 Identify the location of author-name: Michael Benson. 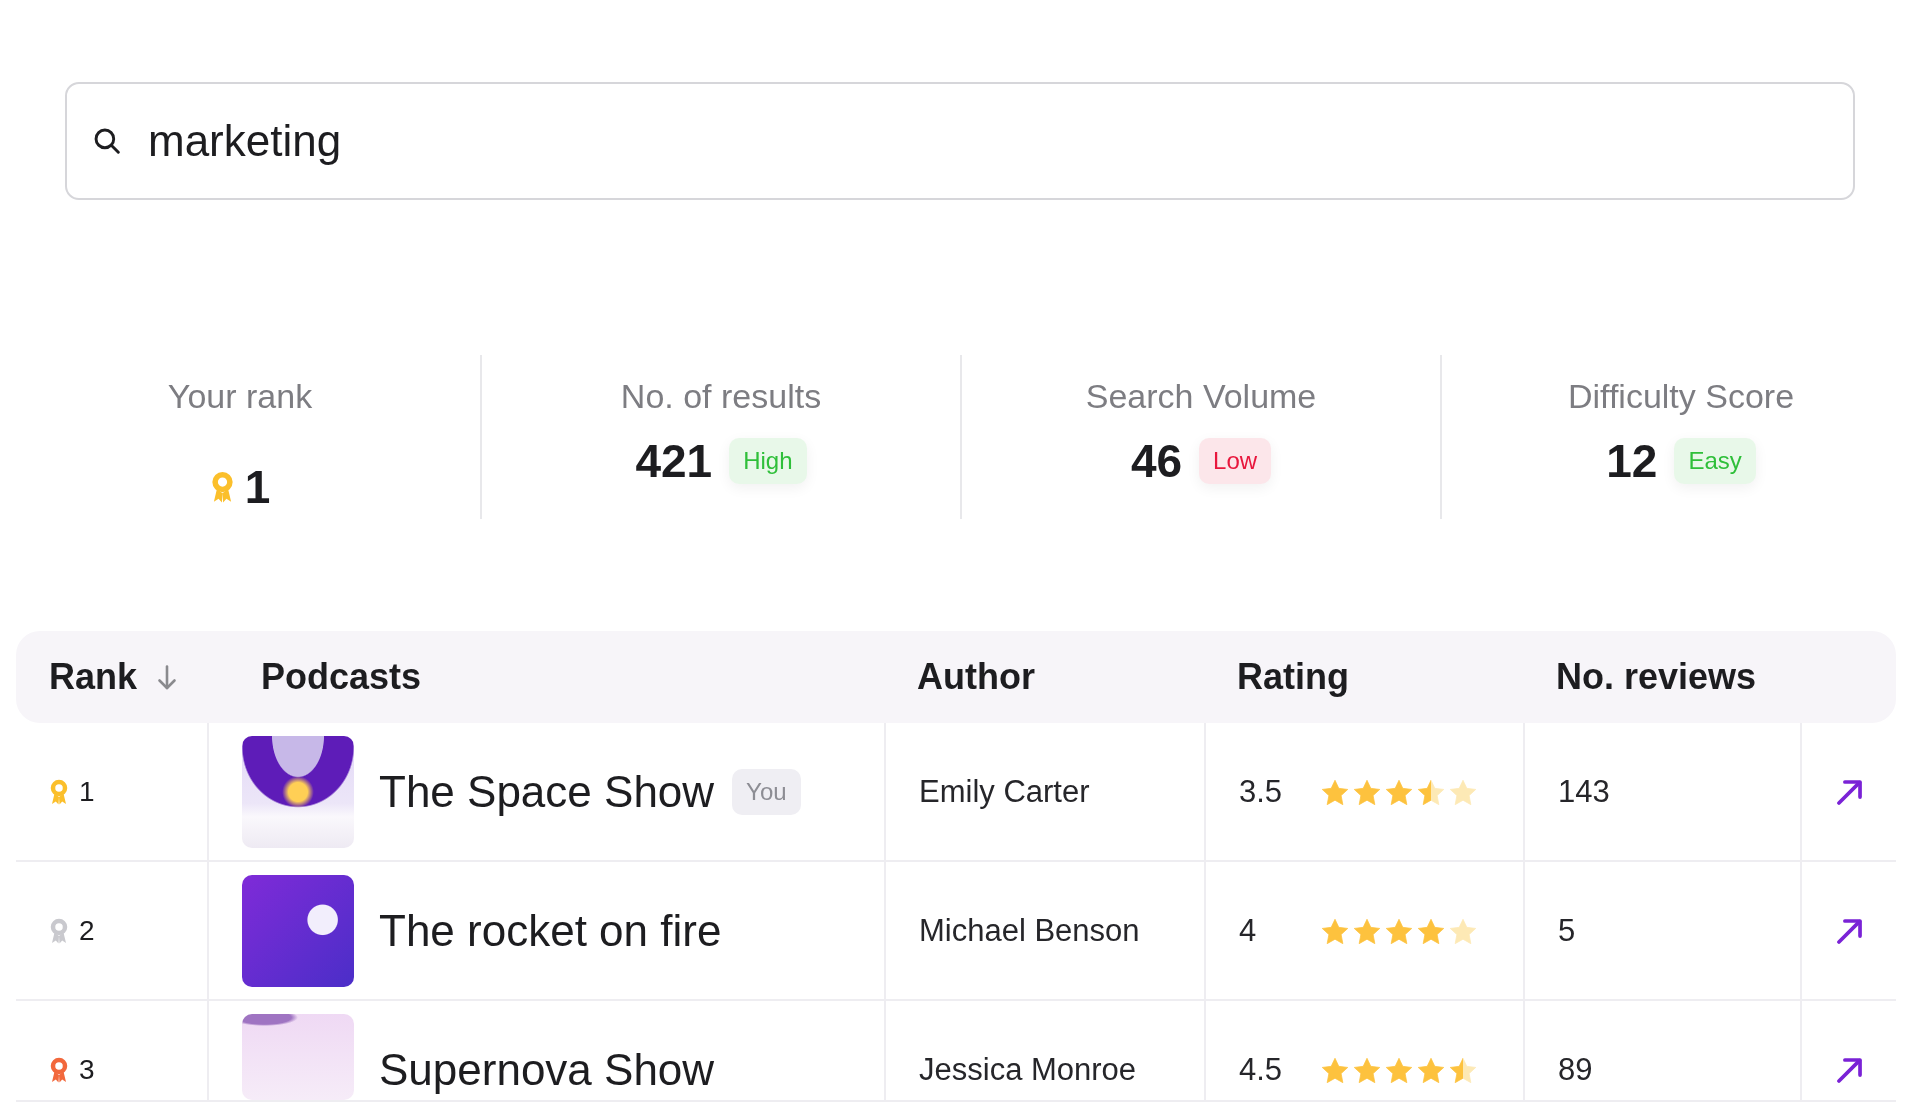
(1029, 931).